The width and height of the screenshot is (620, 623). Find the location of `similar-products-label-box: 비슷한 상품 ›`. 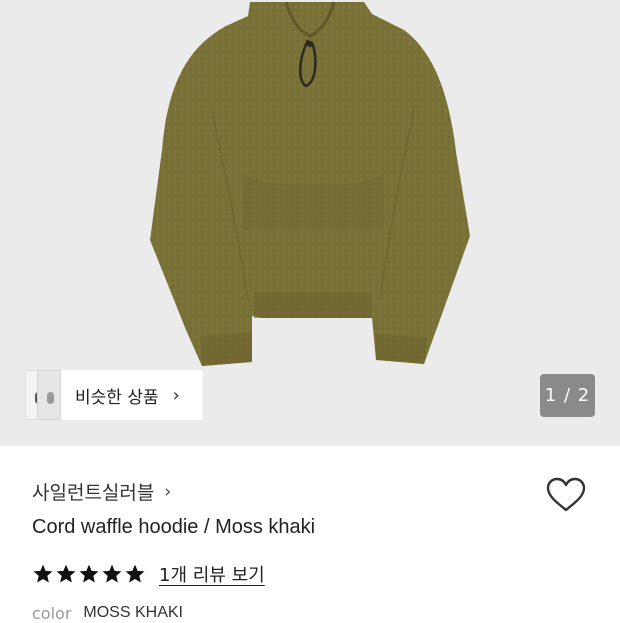

similar-products-label-box: 비슷한 상품 › is located at coordinates (130, 395).